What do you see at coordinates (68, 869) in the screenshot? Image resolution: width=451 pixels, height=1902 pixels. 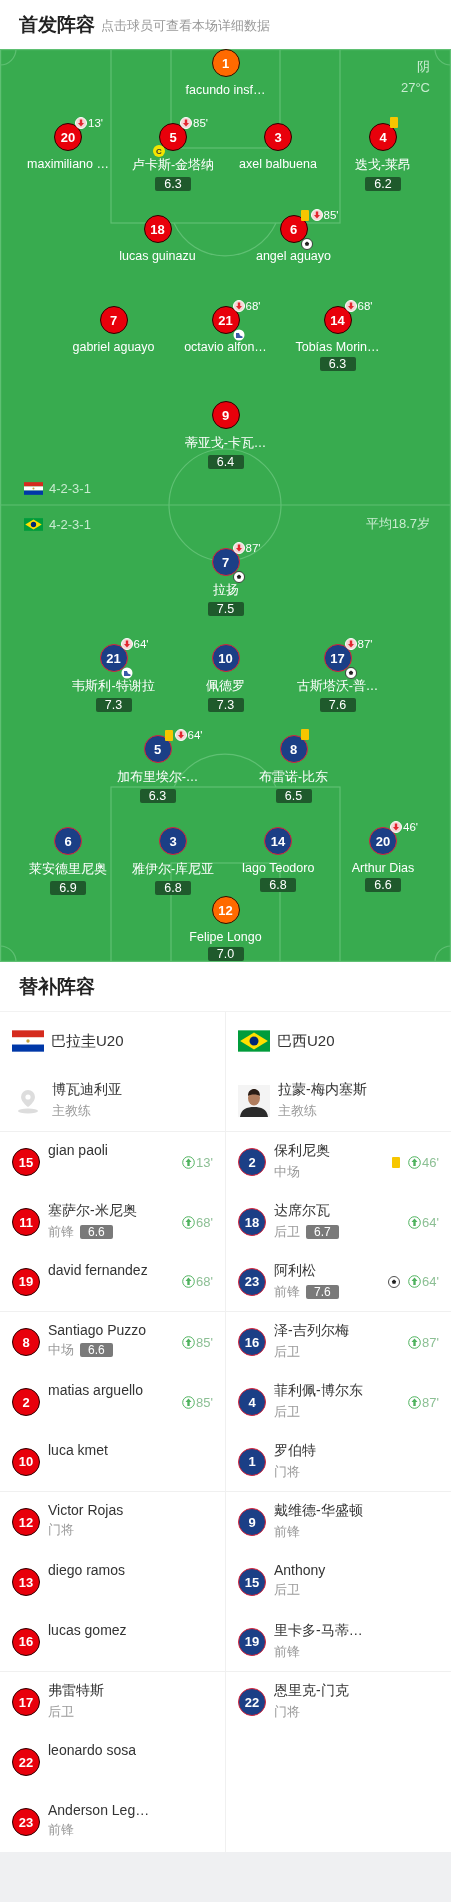 I see `player-name: 莱安德里尼奥` at bounding box center [68, 869].